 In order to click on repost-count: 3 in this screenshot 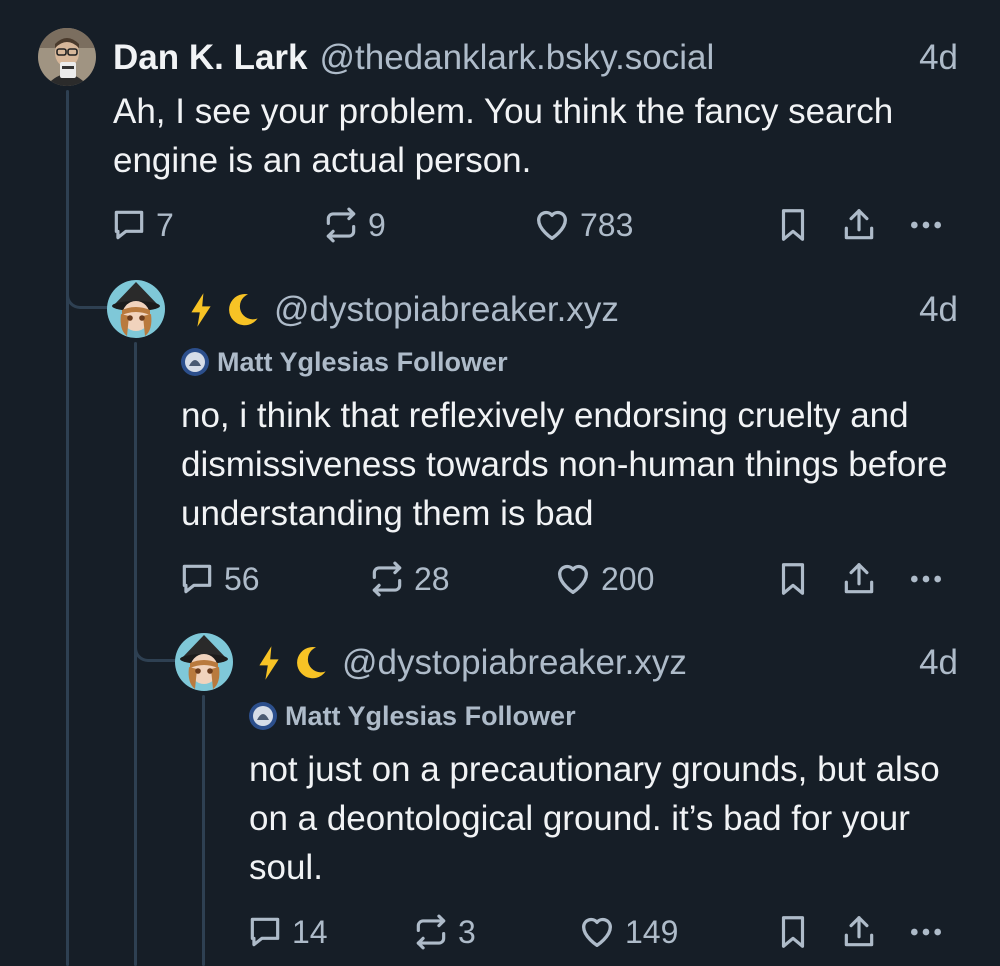, I will do `click(467, 931)`.